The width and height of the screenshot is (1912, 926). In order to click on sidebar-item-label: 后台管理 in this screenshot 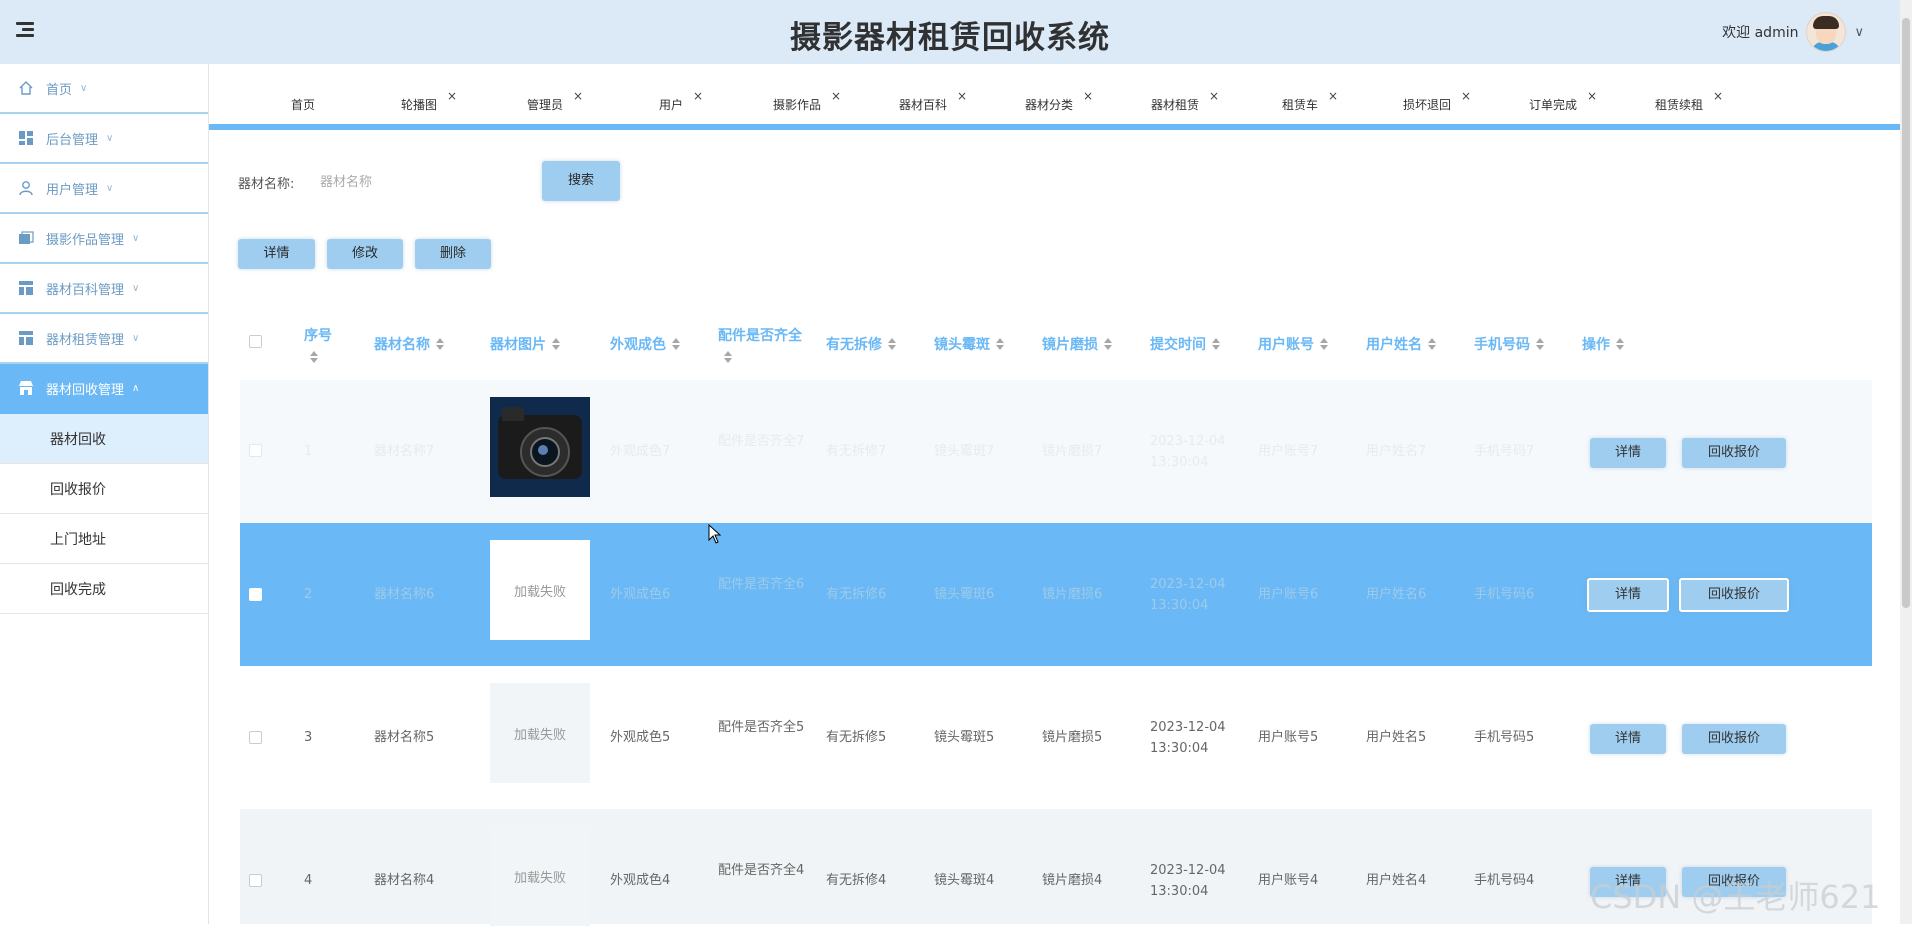, I will do `click(72, 140)`.